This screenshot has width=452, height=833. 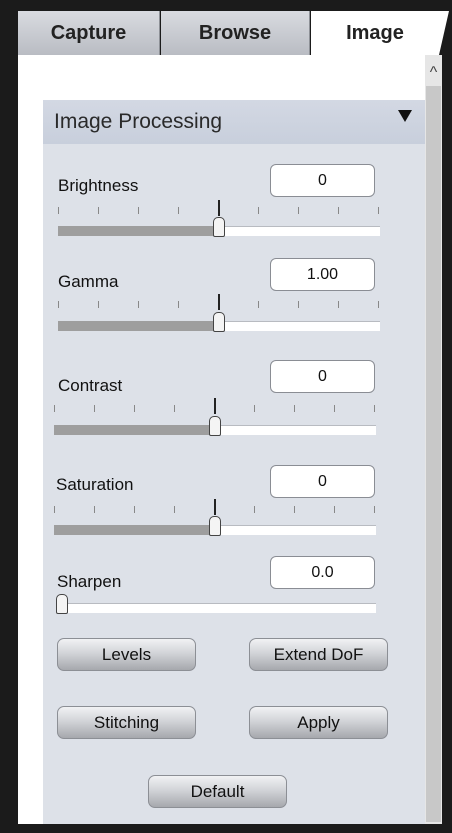 What do you see at coordinates (322, 180) in the screenshot?
I see `brightness-input: 0` at bounding box center [322, 180].